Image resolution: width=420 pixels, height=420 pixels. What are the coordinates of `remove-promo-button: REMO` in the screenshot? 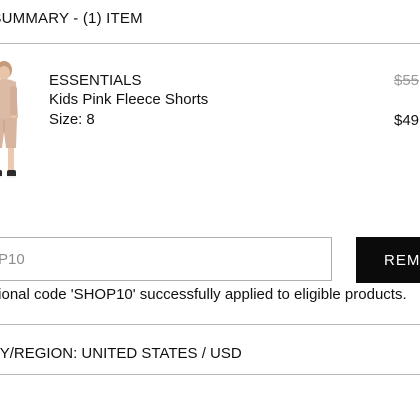 It's located at (388, 260).